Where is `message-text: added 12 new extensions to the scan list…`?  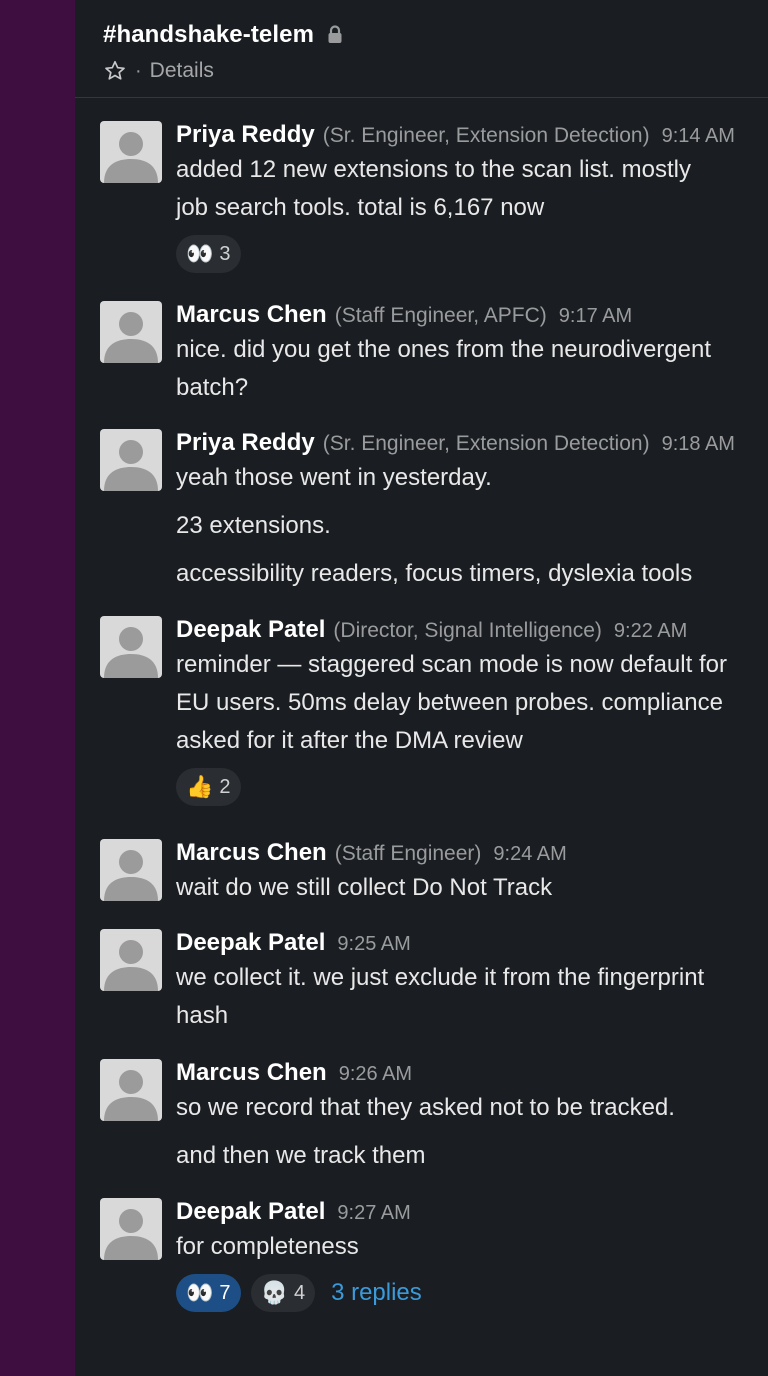
message-text: added 12 new extensions to the scan list… is located at coordinates (433, 169).